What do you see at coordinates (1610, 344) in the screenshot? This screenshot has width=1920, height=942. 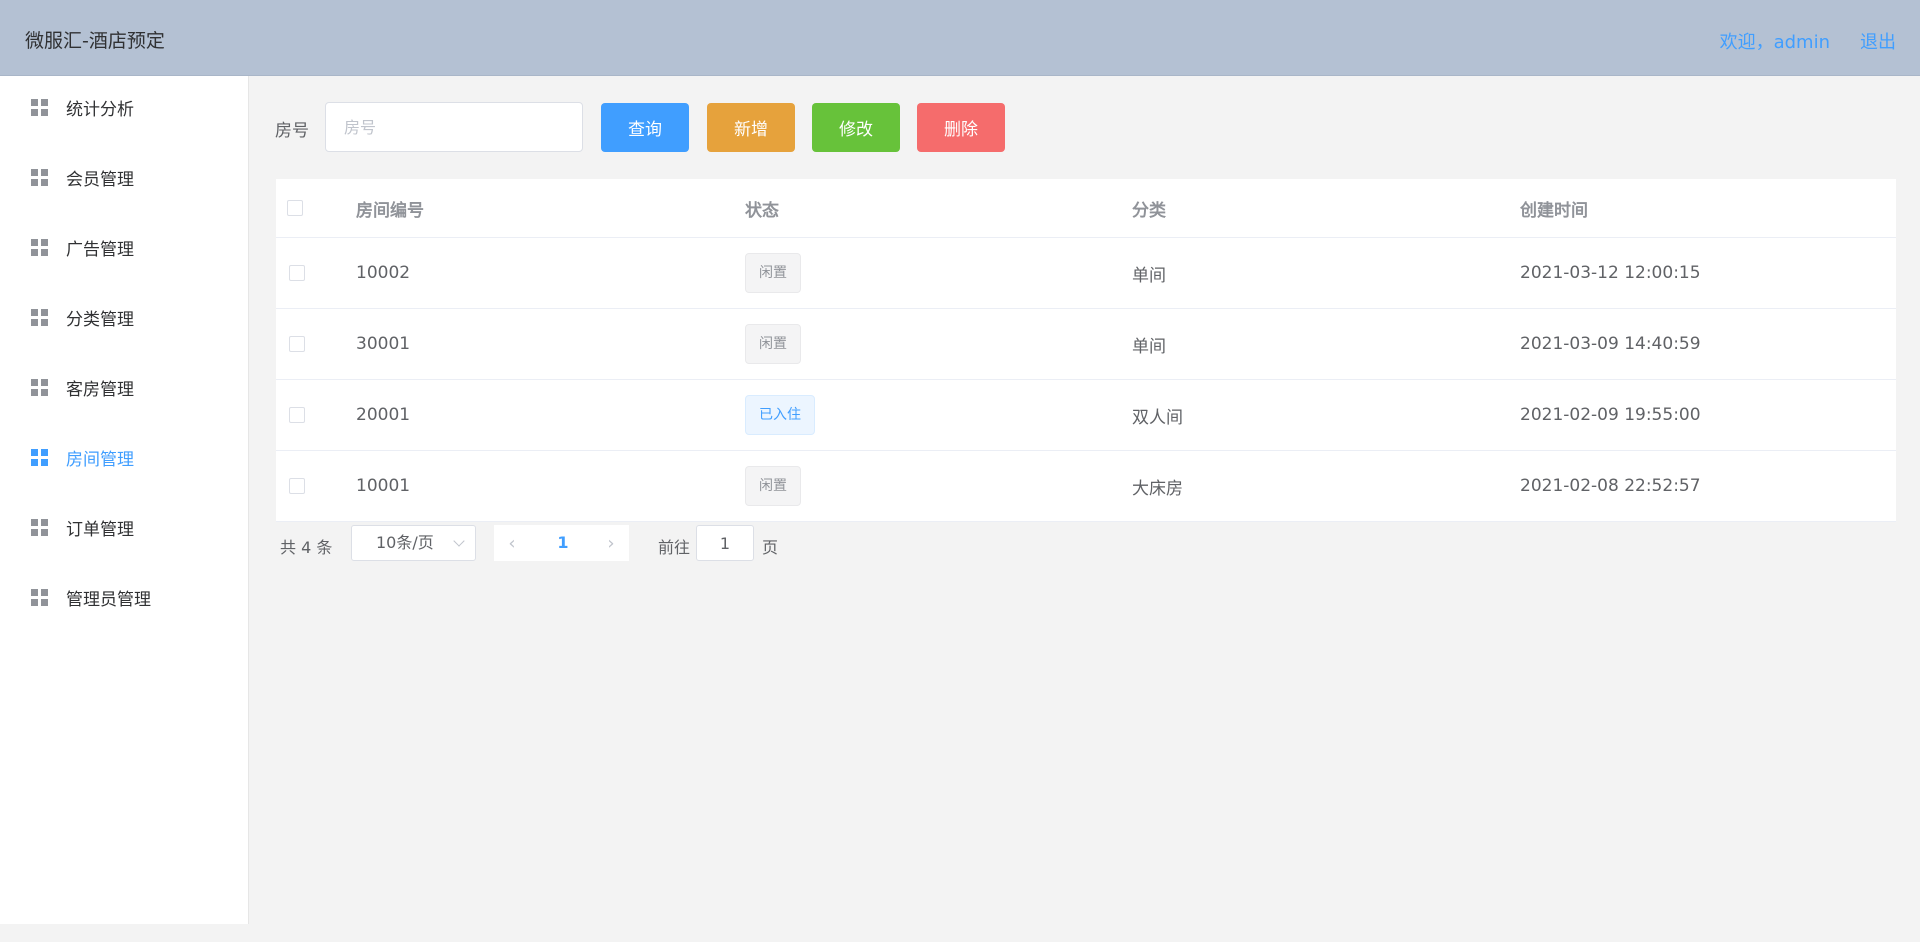 I see `created-time-cell: 2021-03-09 14:40:59` at bounding box center [1610, 344].